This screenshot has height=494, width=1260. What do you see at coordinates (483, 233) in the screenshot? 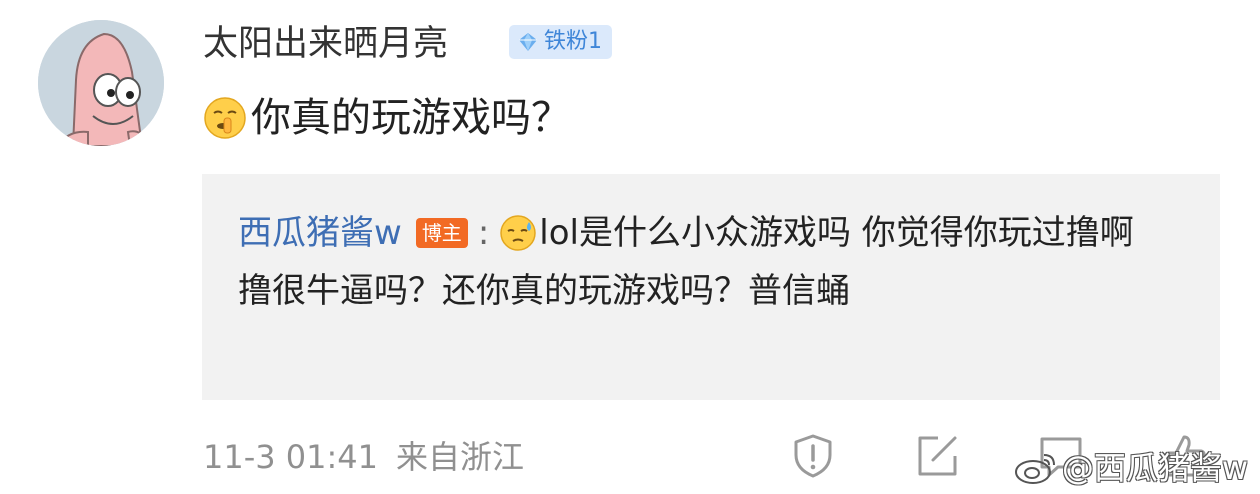
I see `reply-colon: :` at bounding box center [483, 233].